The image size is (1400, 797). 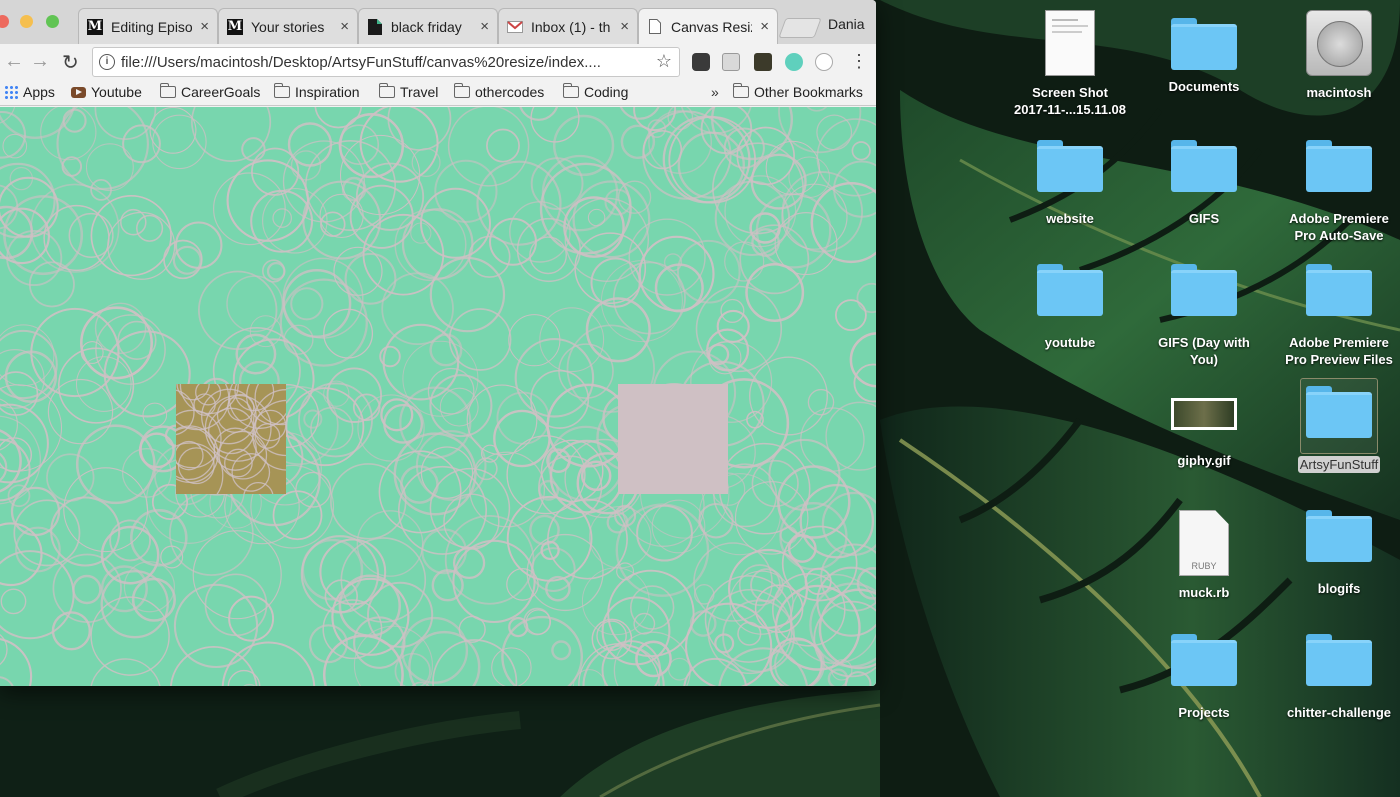 What do you see at coordinates (231, 439) in the screenshot?
I see `canvas-square-left` at bounding box center [231, 439].